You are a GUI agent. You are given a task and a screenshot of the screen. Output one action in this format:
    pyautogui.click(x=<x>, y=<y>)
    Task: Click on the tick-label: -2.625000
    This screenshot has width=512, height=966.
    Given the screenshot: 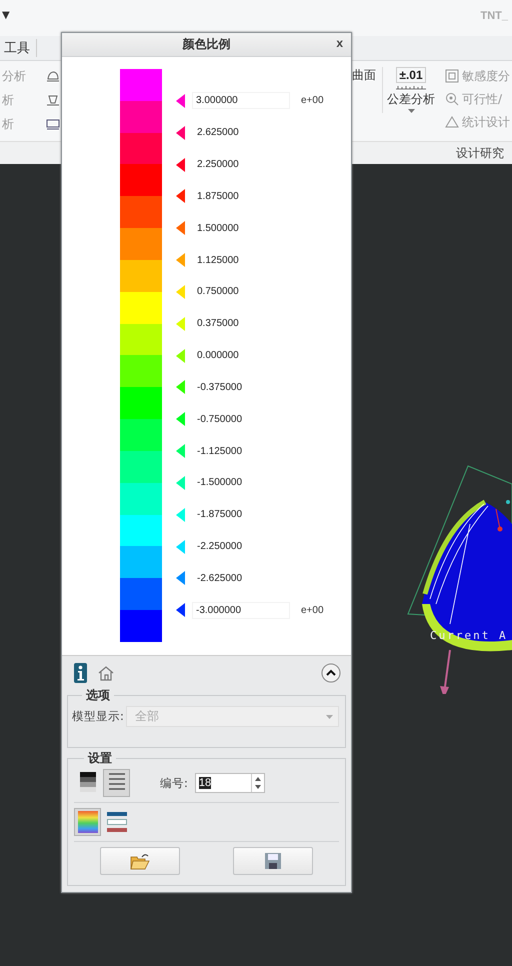 What is the action you would take?
    pyautogui.click(x=219, y=578)
    